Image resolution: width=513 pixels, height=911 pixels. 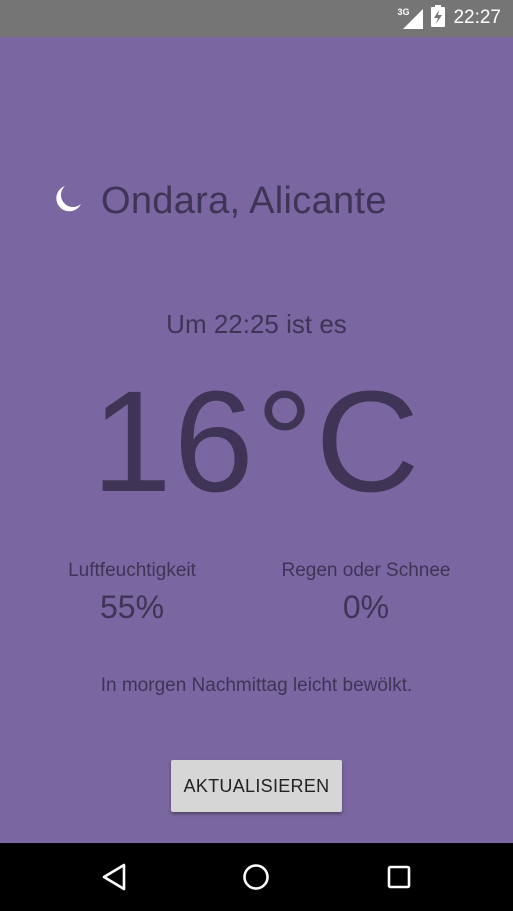 What do you see at coordinates (256, 685) in the screenshot?
I see `forecast-summary: In morgen Nachmittag leicht bewölkt.` at bounding box center [256, 685].